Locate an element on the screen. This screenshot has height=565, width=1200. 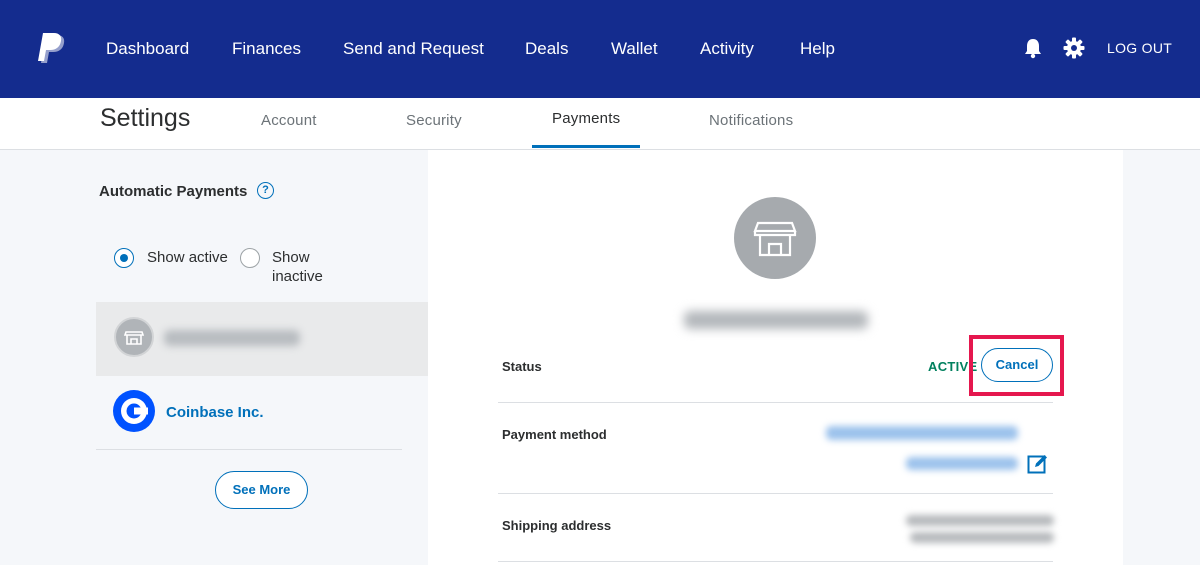
nav-activity: Activity is located at coordinates (727, 49).